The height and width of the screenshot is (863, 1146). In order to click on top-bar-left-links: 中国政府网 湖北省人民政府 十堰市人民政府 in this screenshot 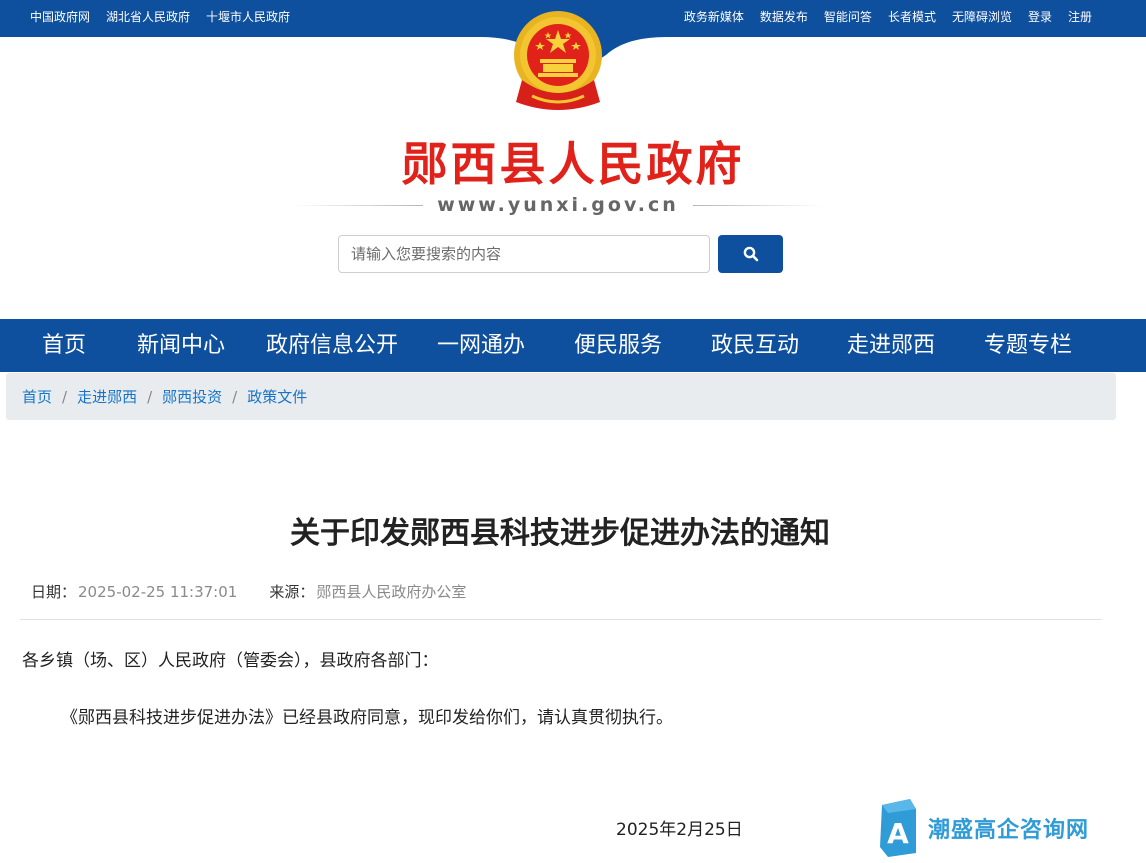, I will do `click(160, 16)`.